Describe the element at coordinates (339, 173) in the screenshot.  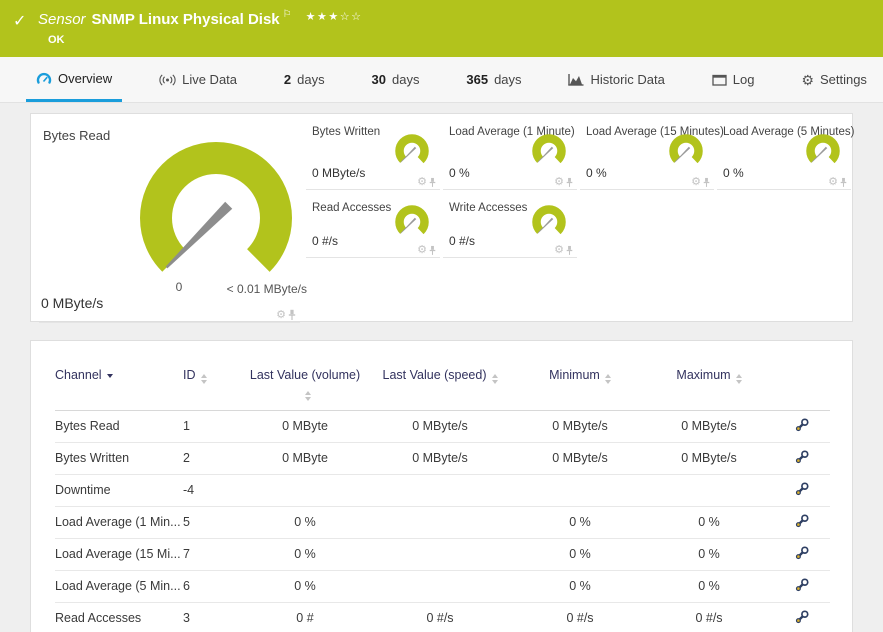
I see `gauge-value: 0 MByte/s` at that location.